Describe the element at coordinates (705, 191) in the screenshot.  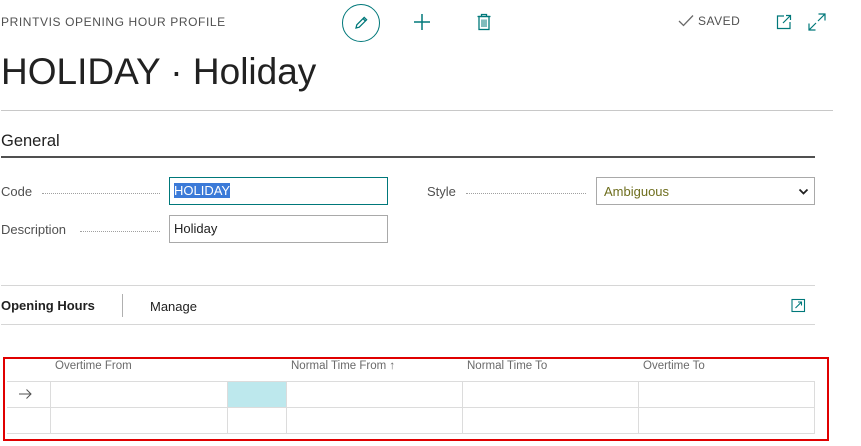
I see `style-select: Ambiguous` at that location.